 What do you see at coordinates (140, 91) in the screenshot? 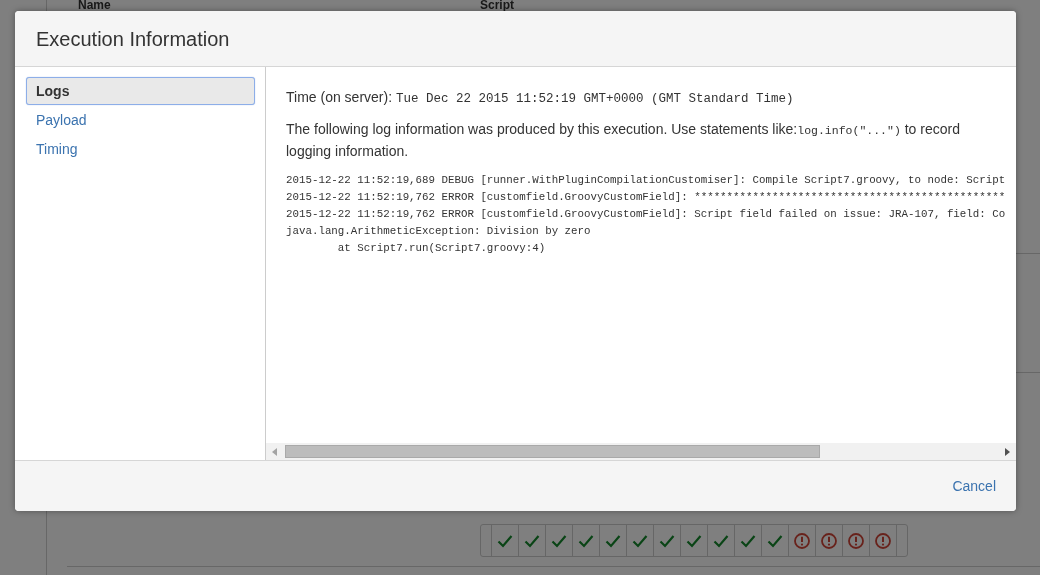
I see `sidebar-item: Logs` at bounding box center [140, 91].